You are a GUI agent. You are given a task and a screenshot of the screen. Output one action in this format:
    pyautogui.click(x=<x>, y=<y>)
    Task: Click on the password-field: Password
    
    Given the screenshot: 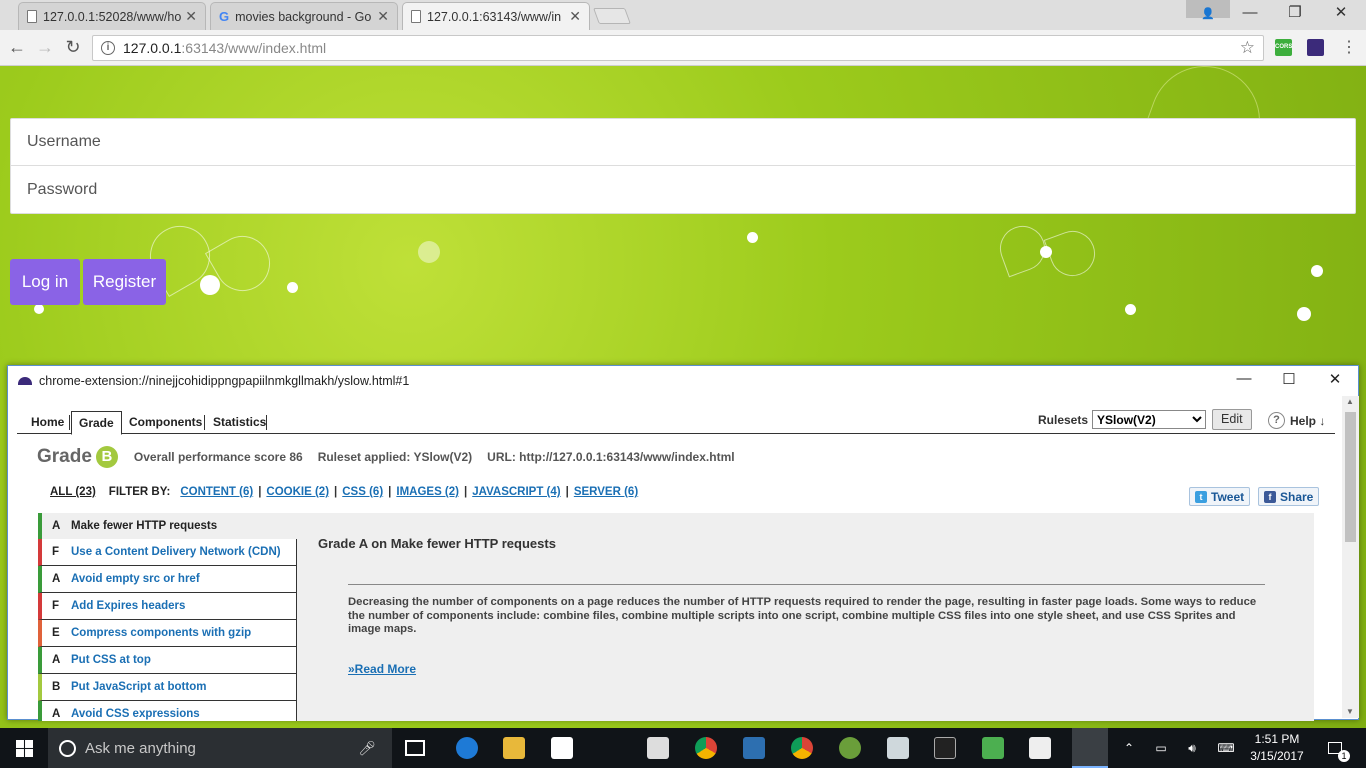 What is the action you would take?
    pyautogui.click(x=683, y=189)
    